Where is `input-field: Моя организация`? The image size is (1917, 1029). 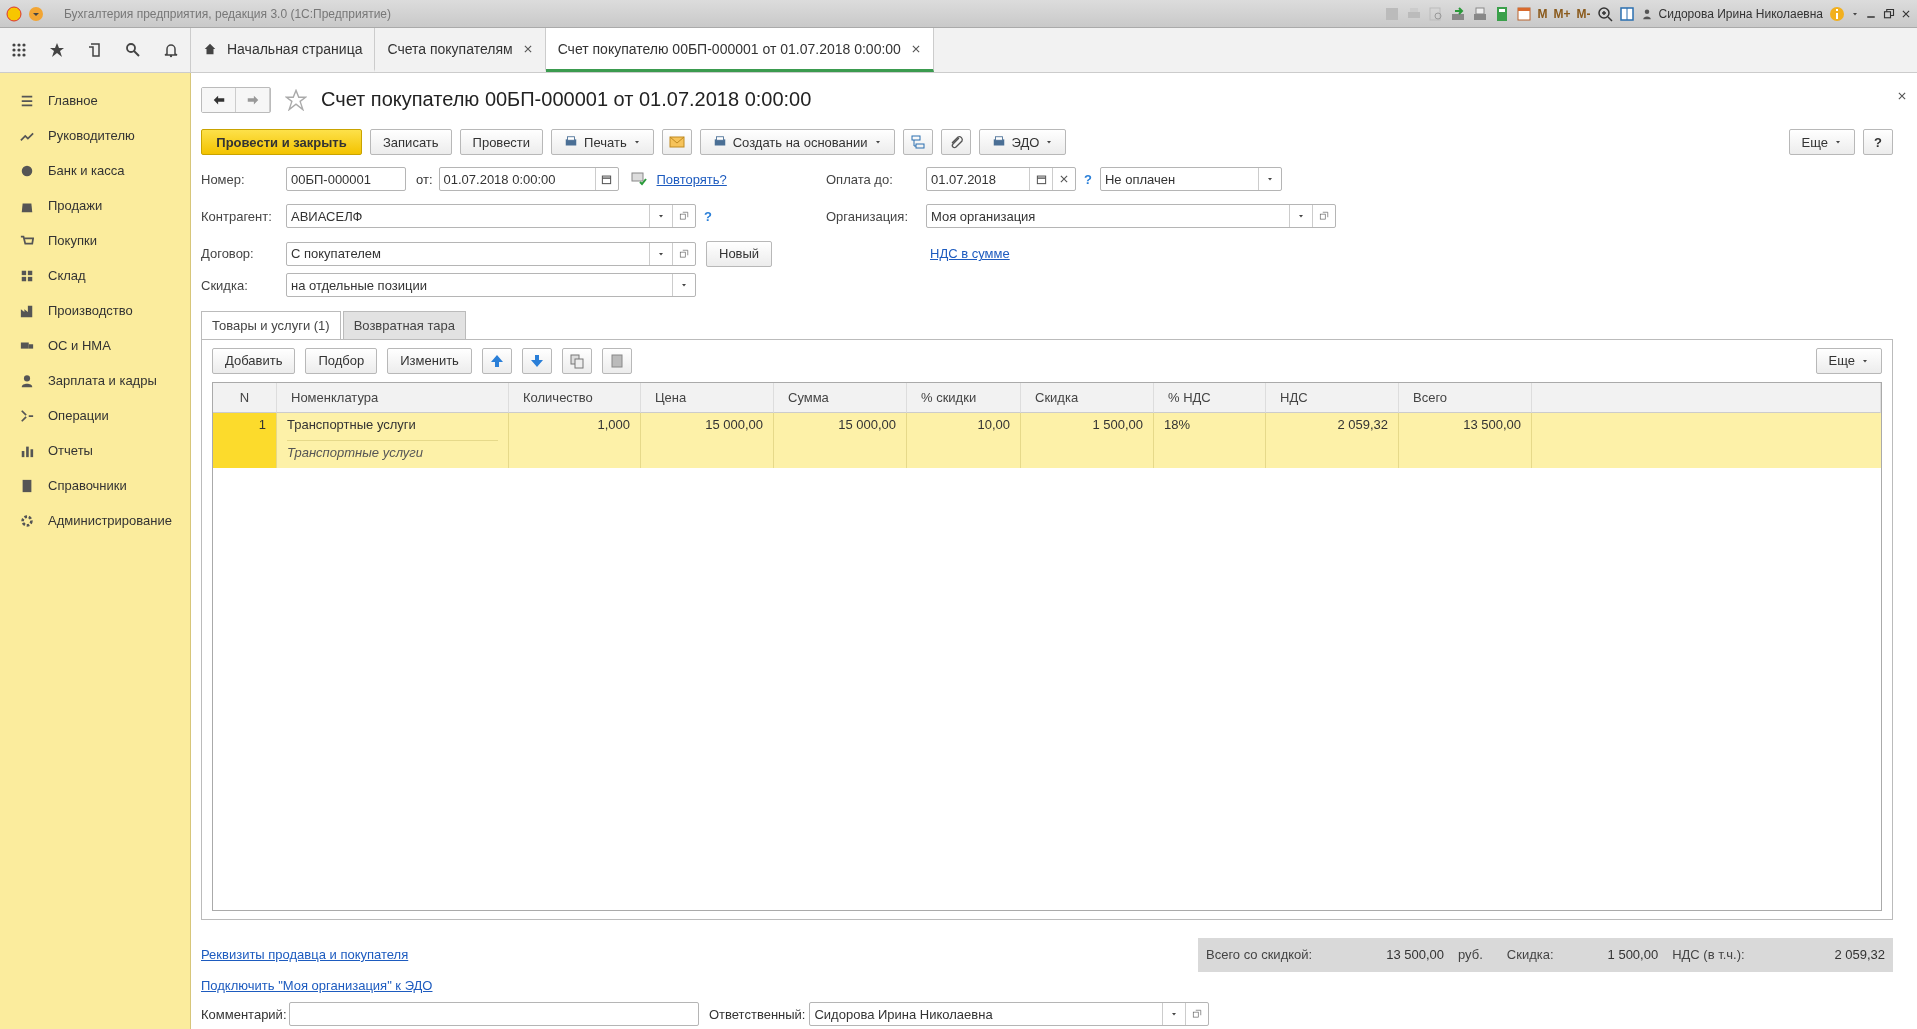 input-field: Моя организация is located at coordinates (1131, 216).